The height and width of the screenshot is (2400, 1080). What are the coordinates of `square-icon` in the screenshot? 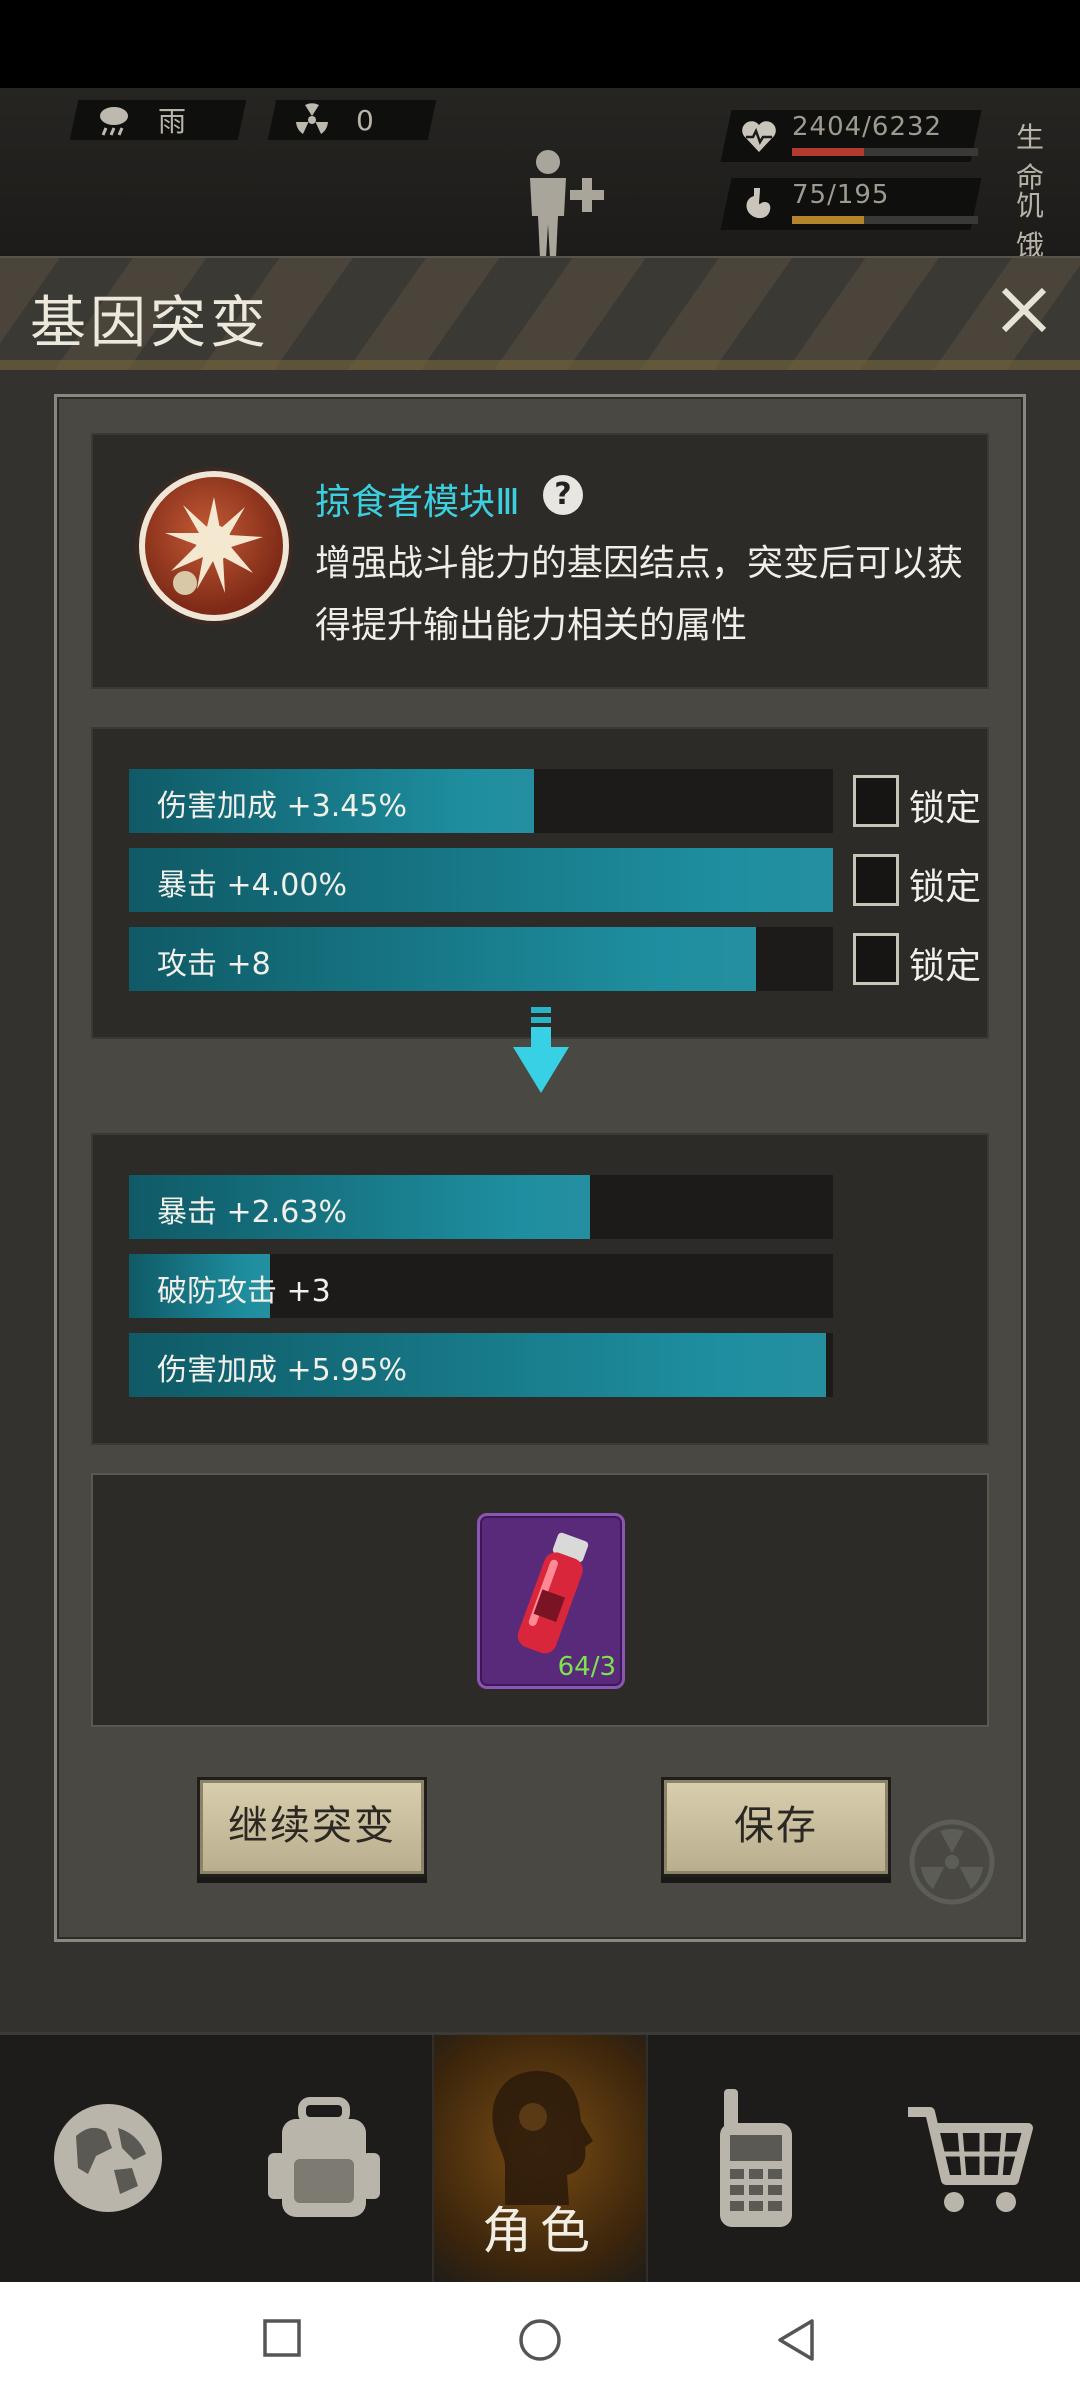 It's located at (282, 2338).